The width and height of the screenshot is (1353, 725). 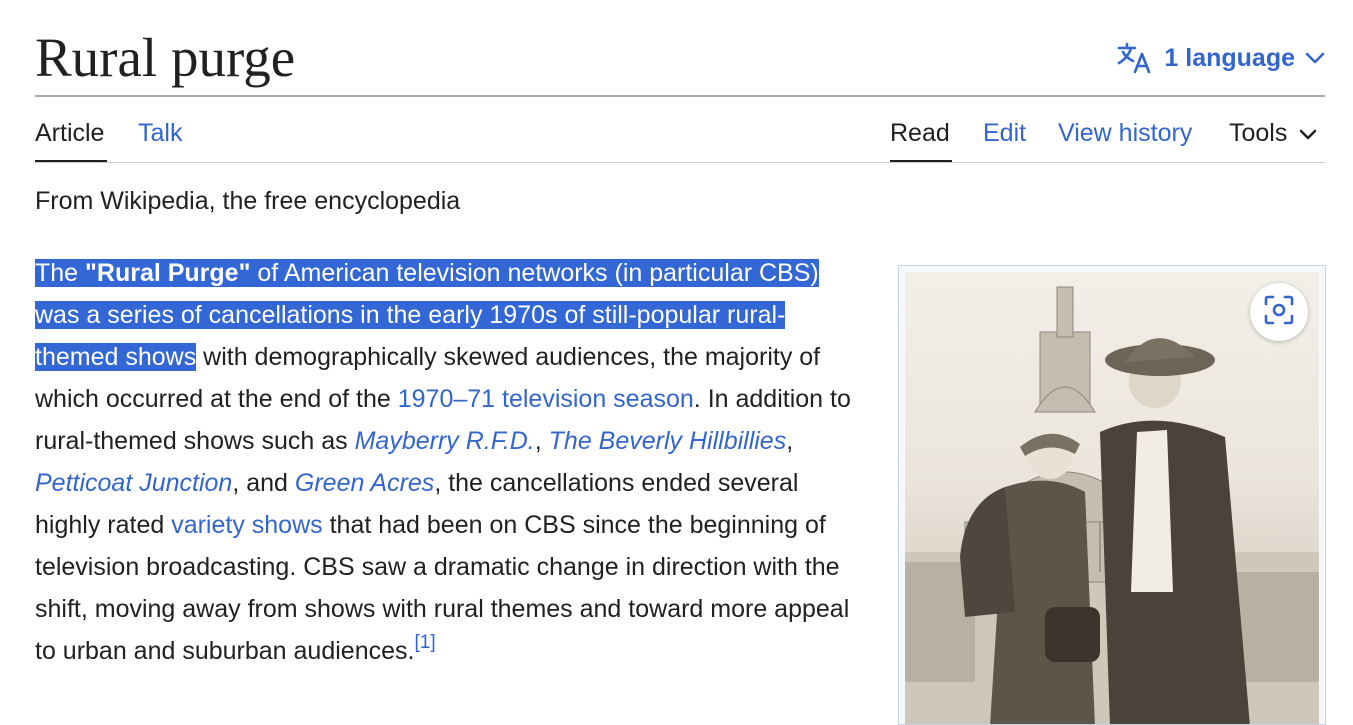 What do you see at coordinates (1258, 133) in the screenshot?
I see `tools-menu-label: Tools` at bounding box center [1258, 133].